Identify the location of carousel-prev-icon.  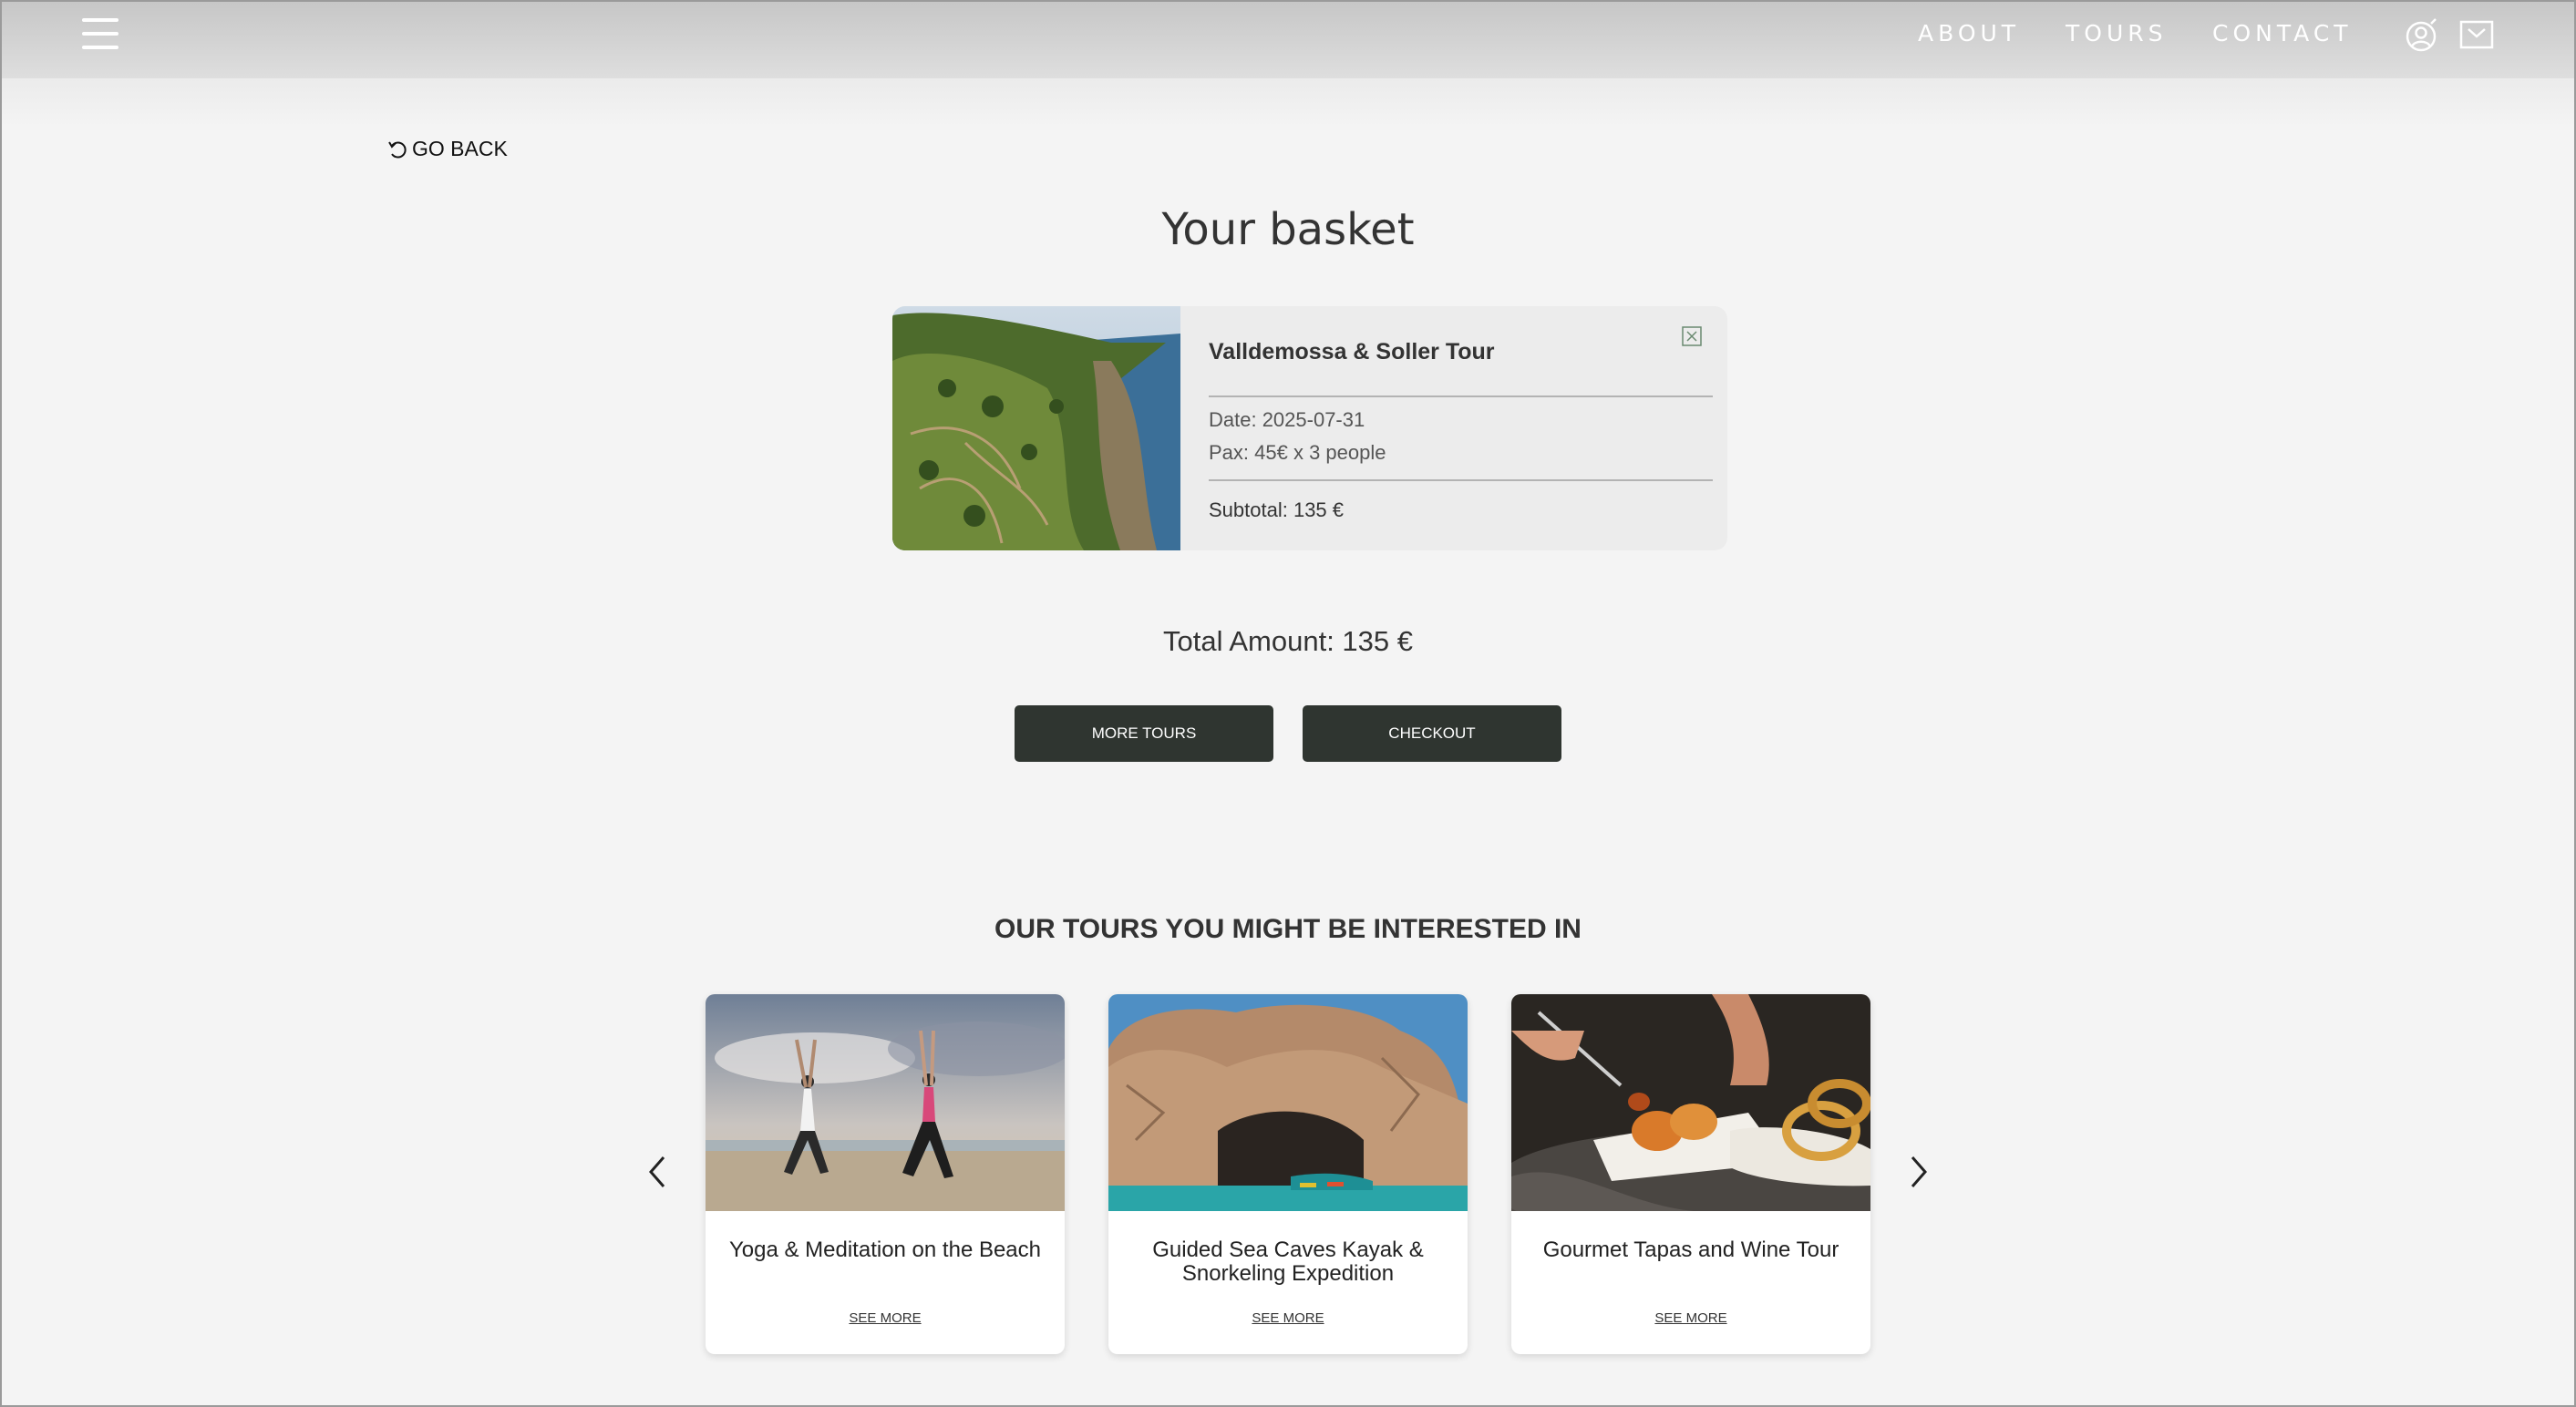
(657, 1172).